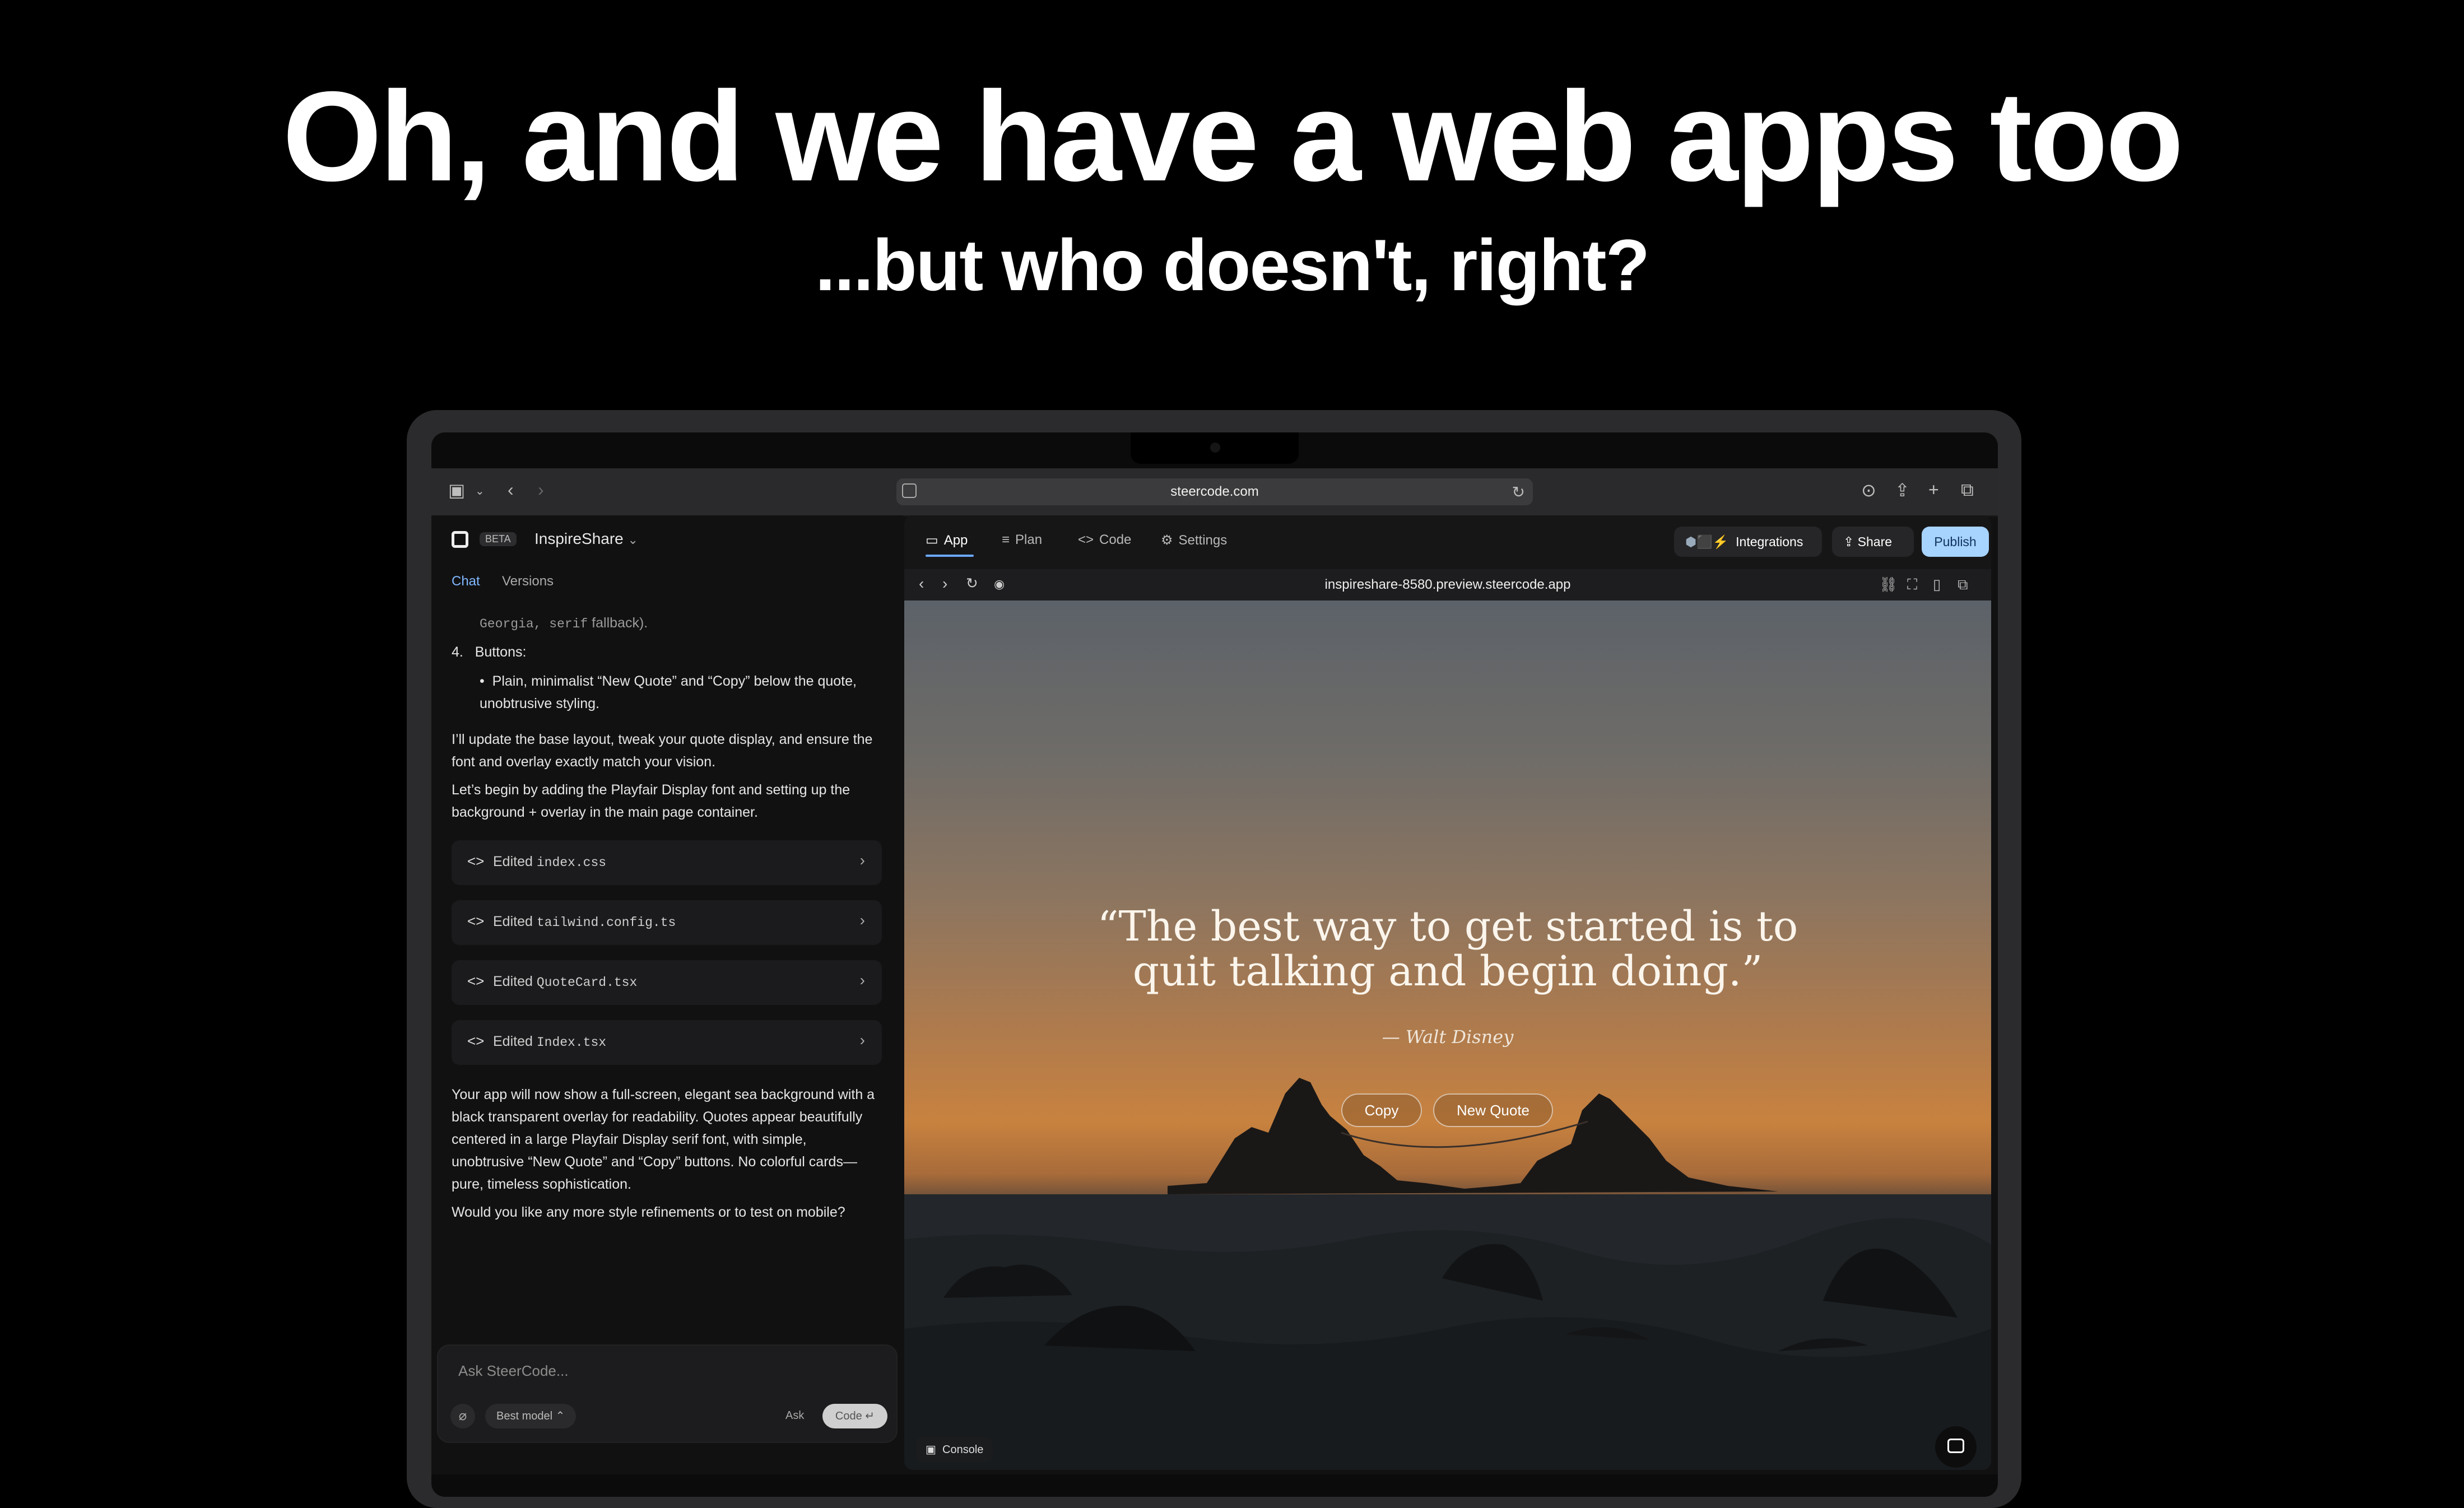 This screenshot has width=2464, height=1508. Describe the element at coordinates (1167, 540) in the screenshot. I see `gear-icon: ⚙` at that location.